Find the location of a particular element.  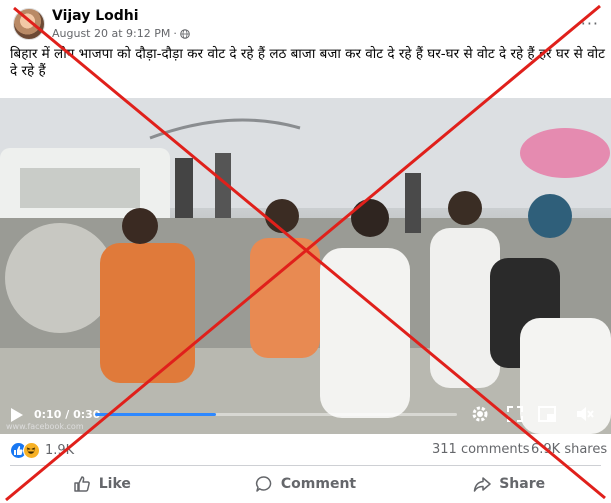

author-name: Vijay Lodhi is located at coordinates (95, 16).